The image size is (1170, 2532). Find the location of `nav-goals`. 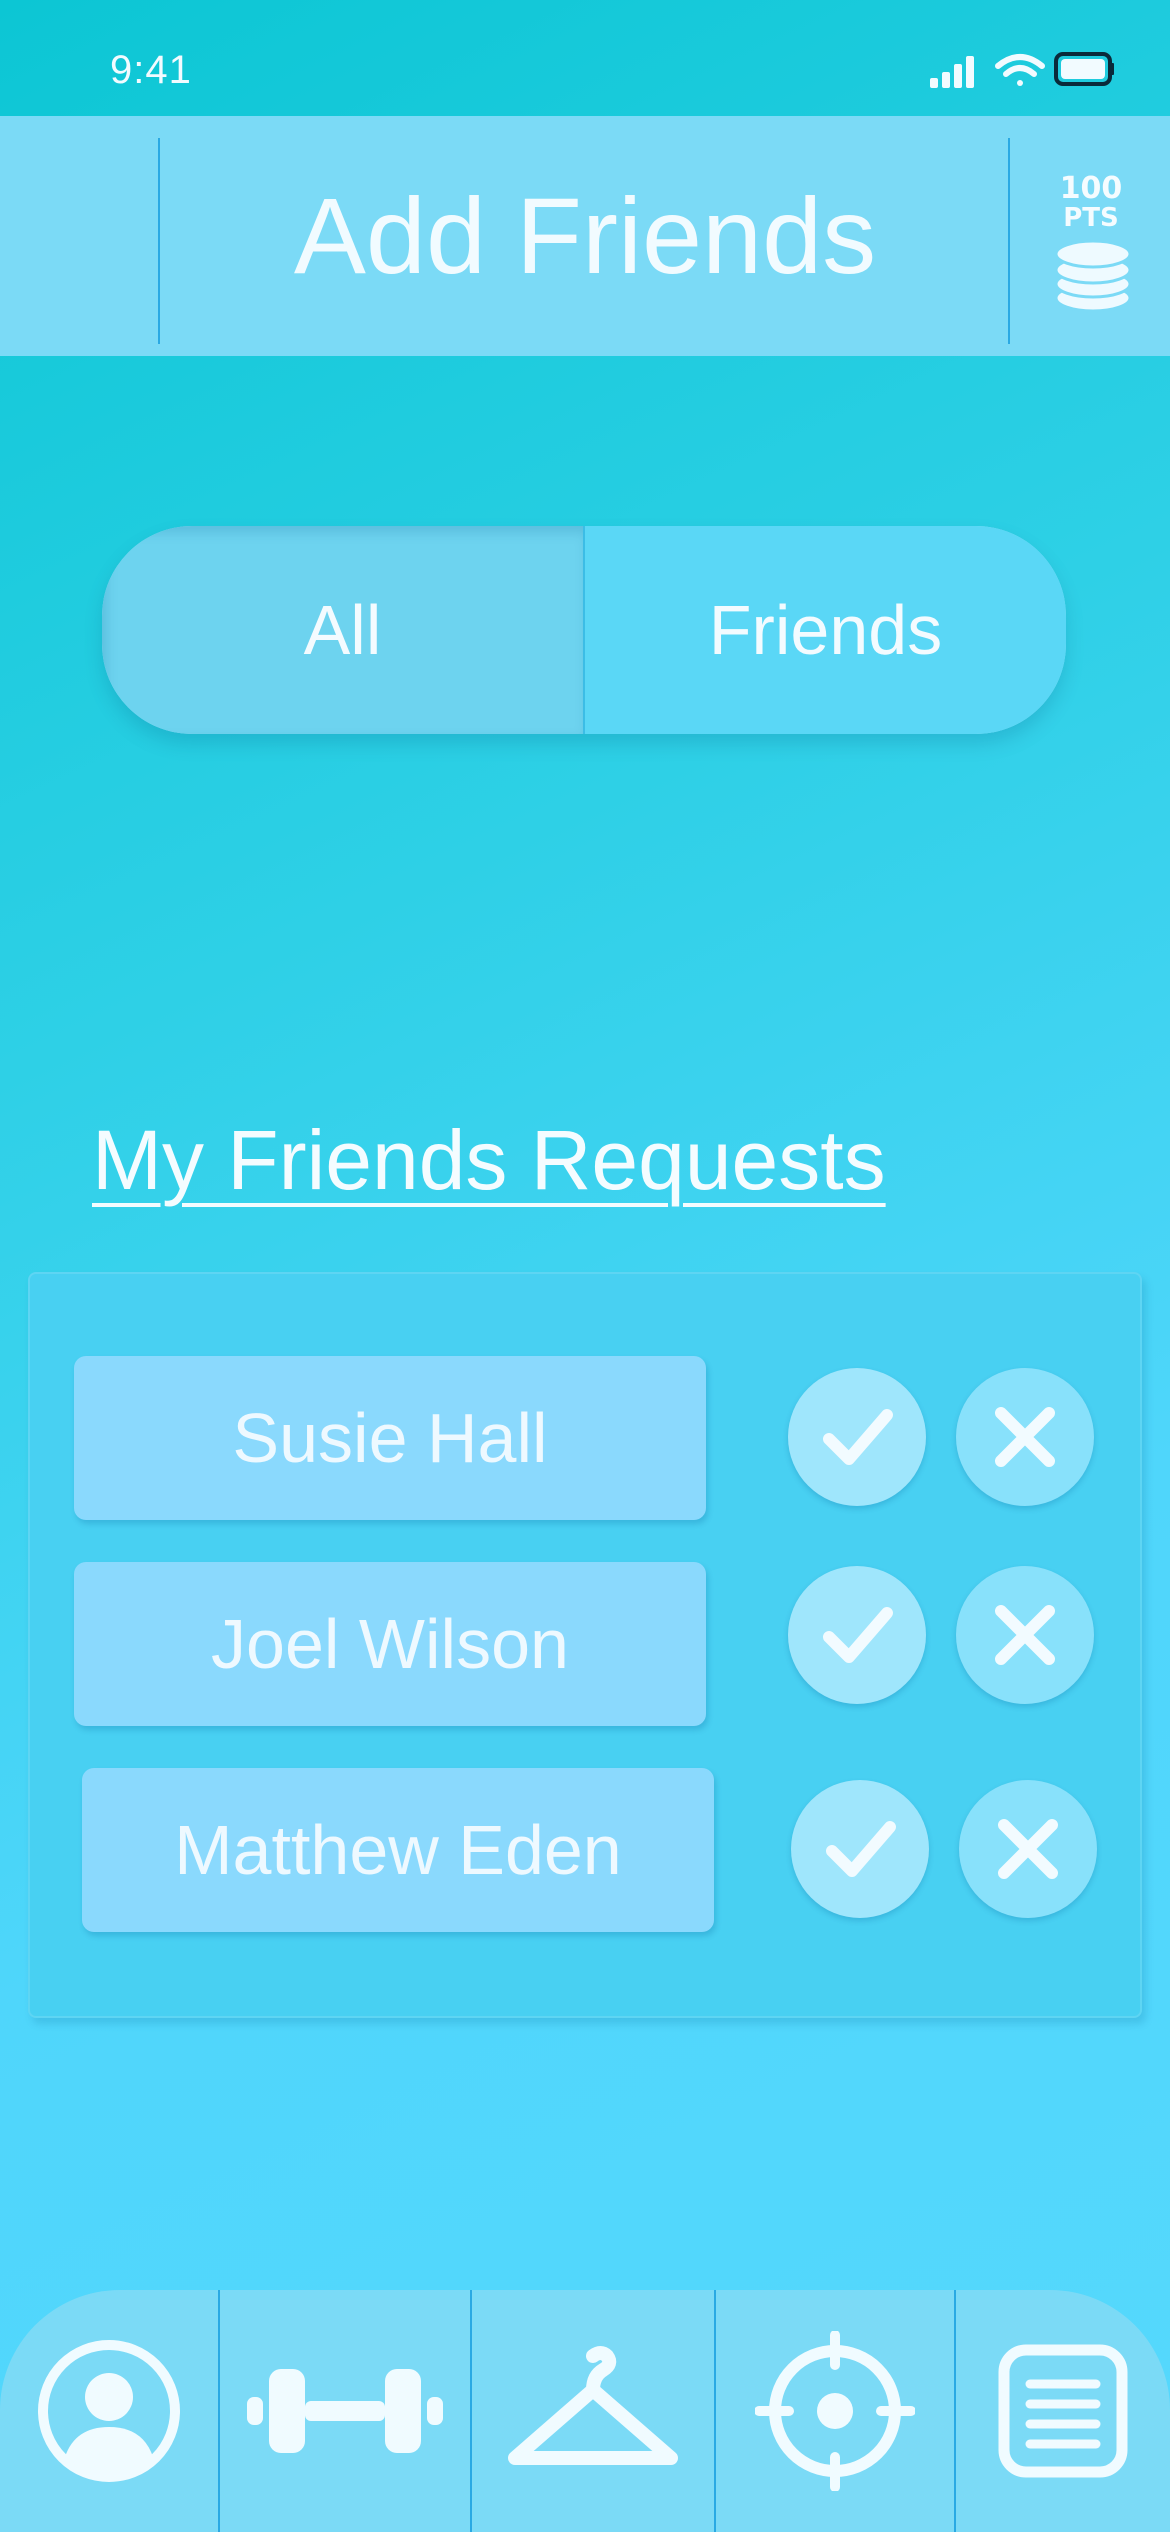

nav-goals is located at coordinates (835, 2411).